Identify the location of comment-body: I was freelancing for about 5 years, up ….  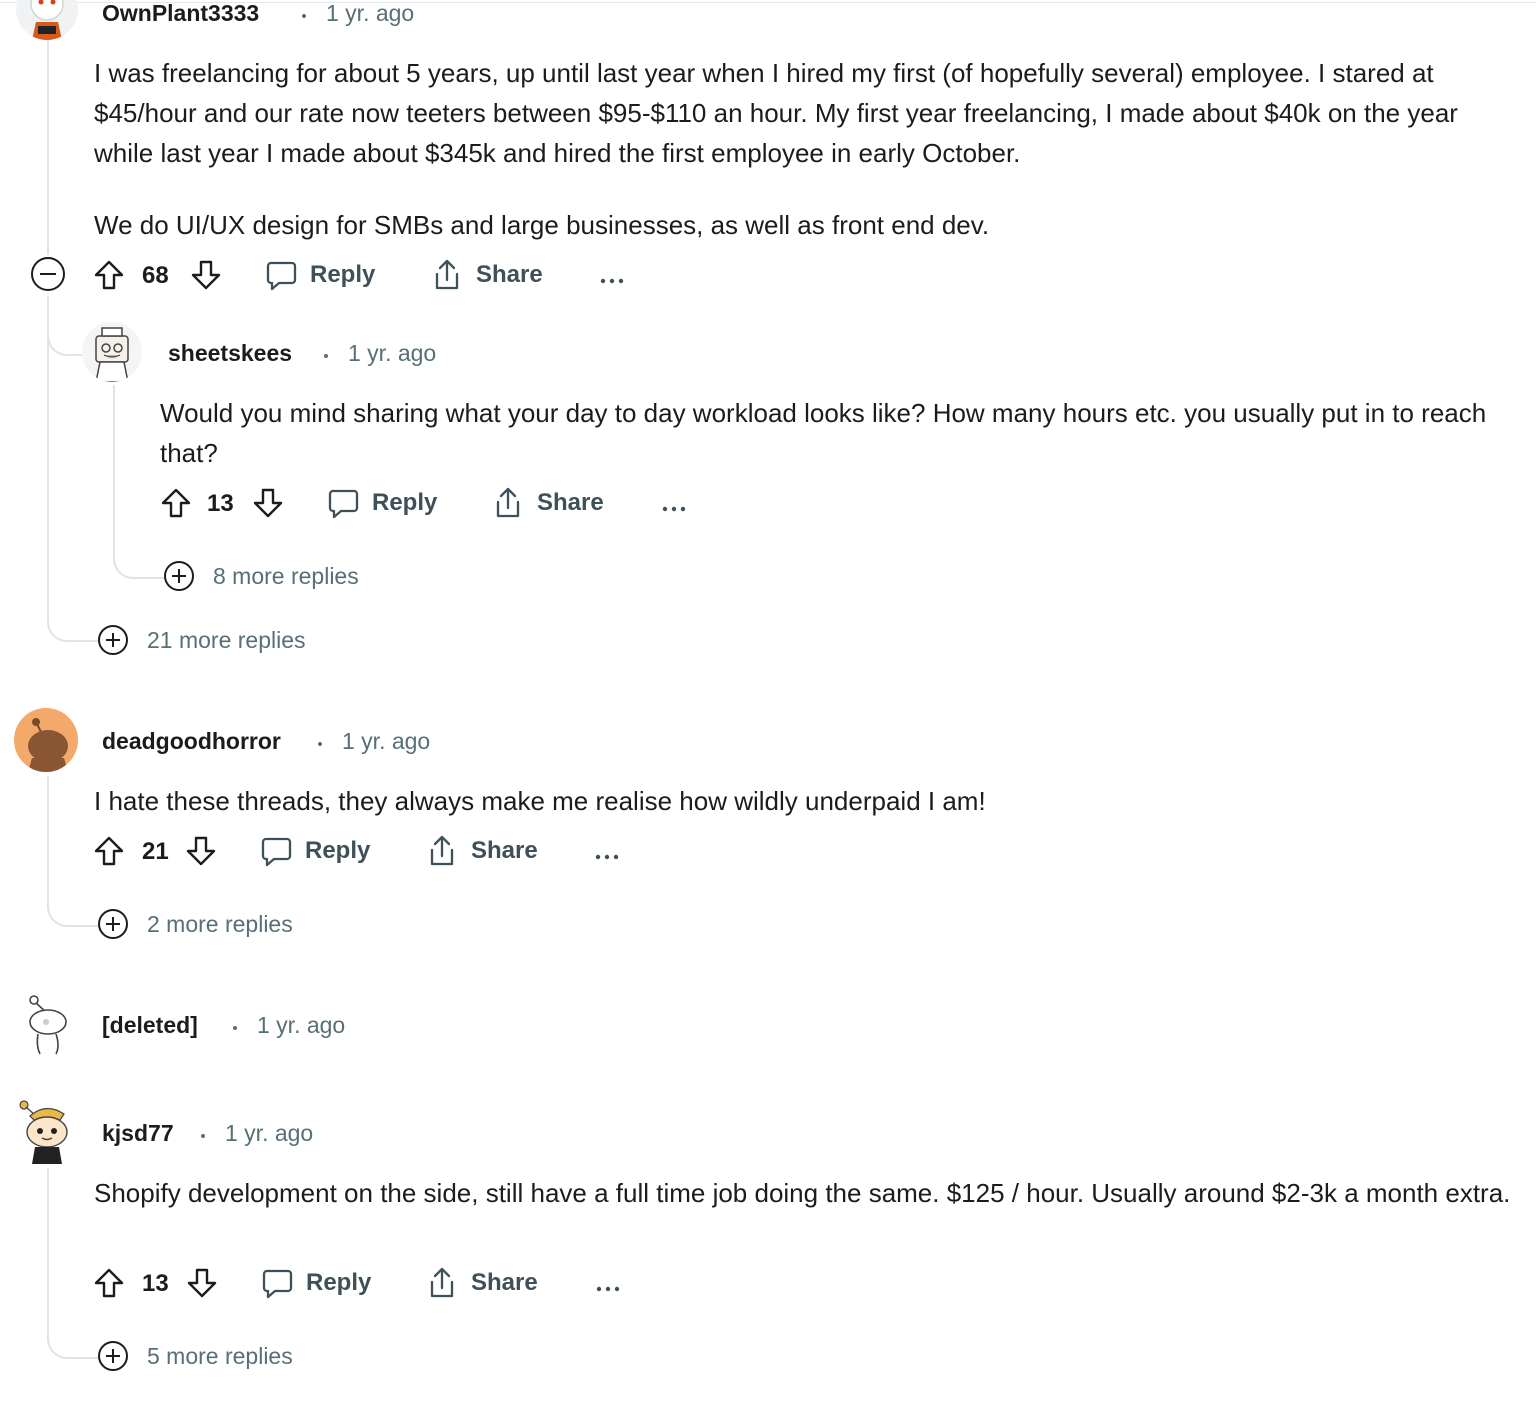
(799, 149).